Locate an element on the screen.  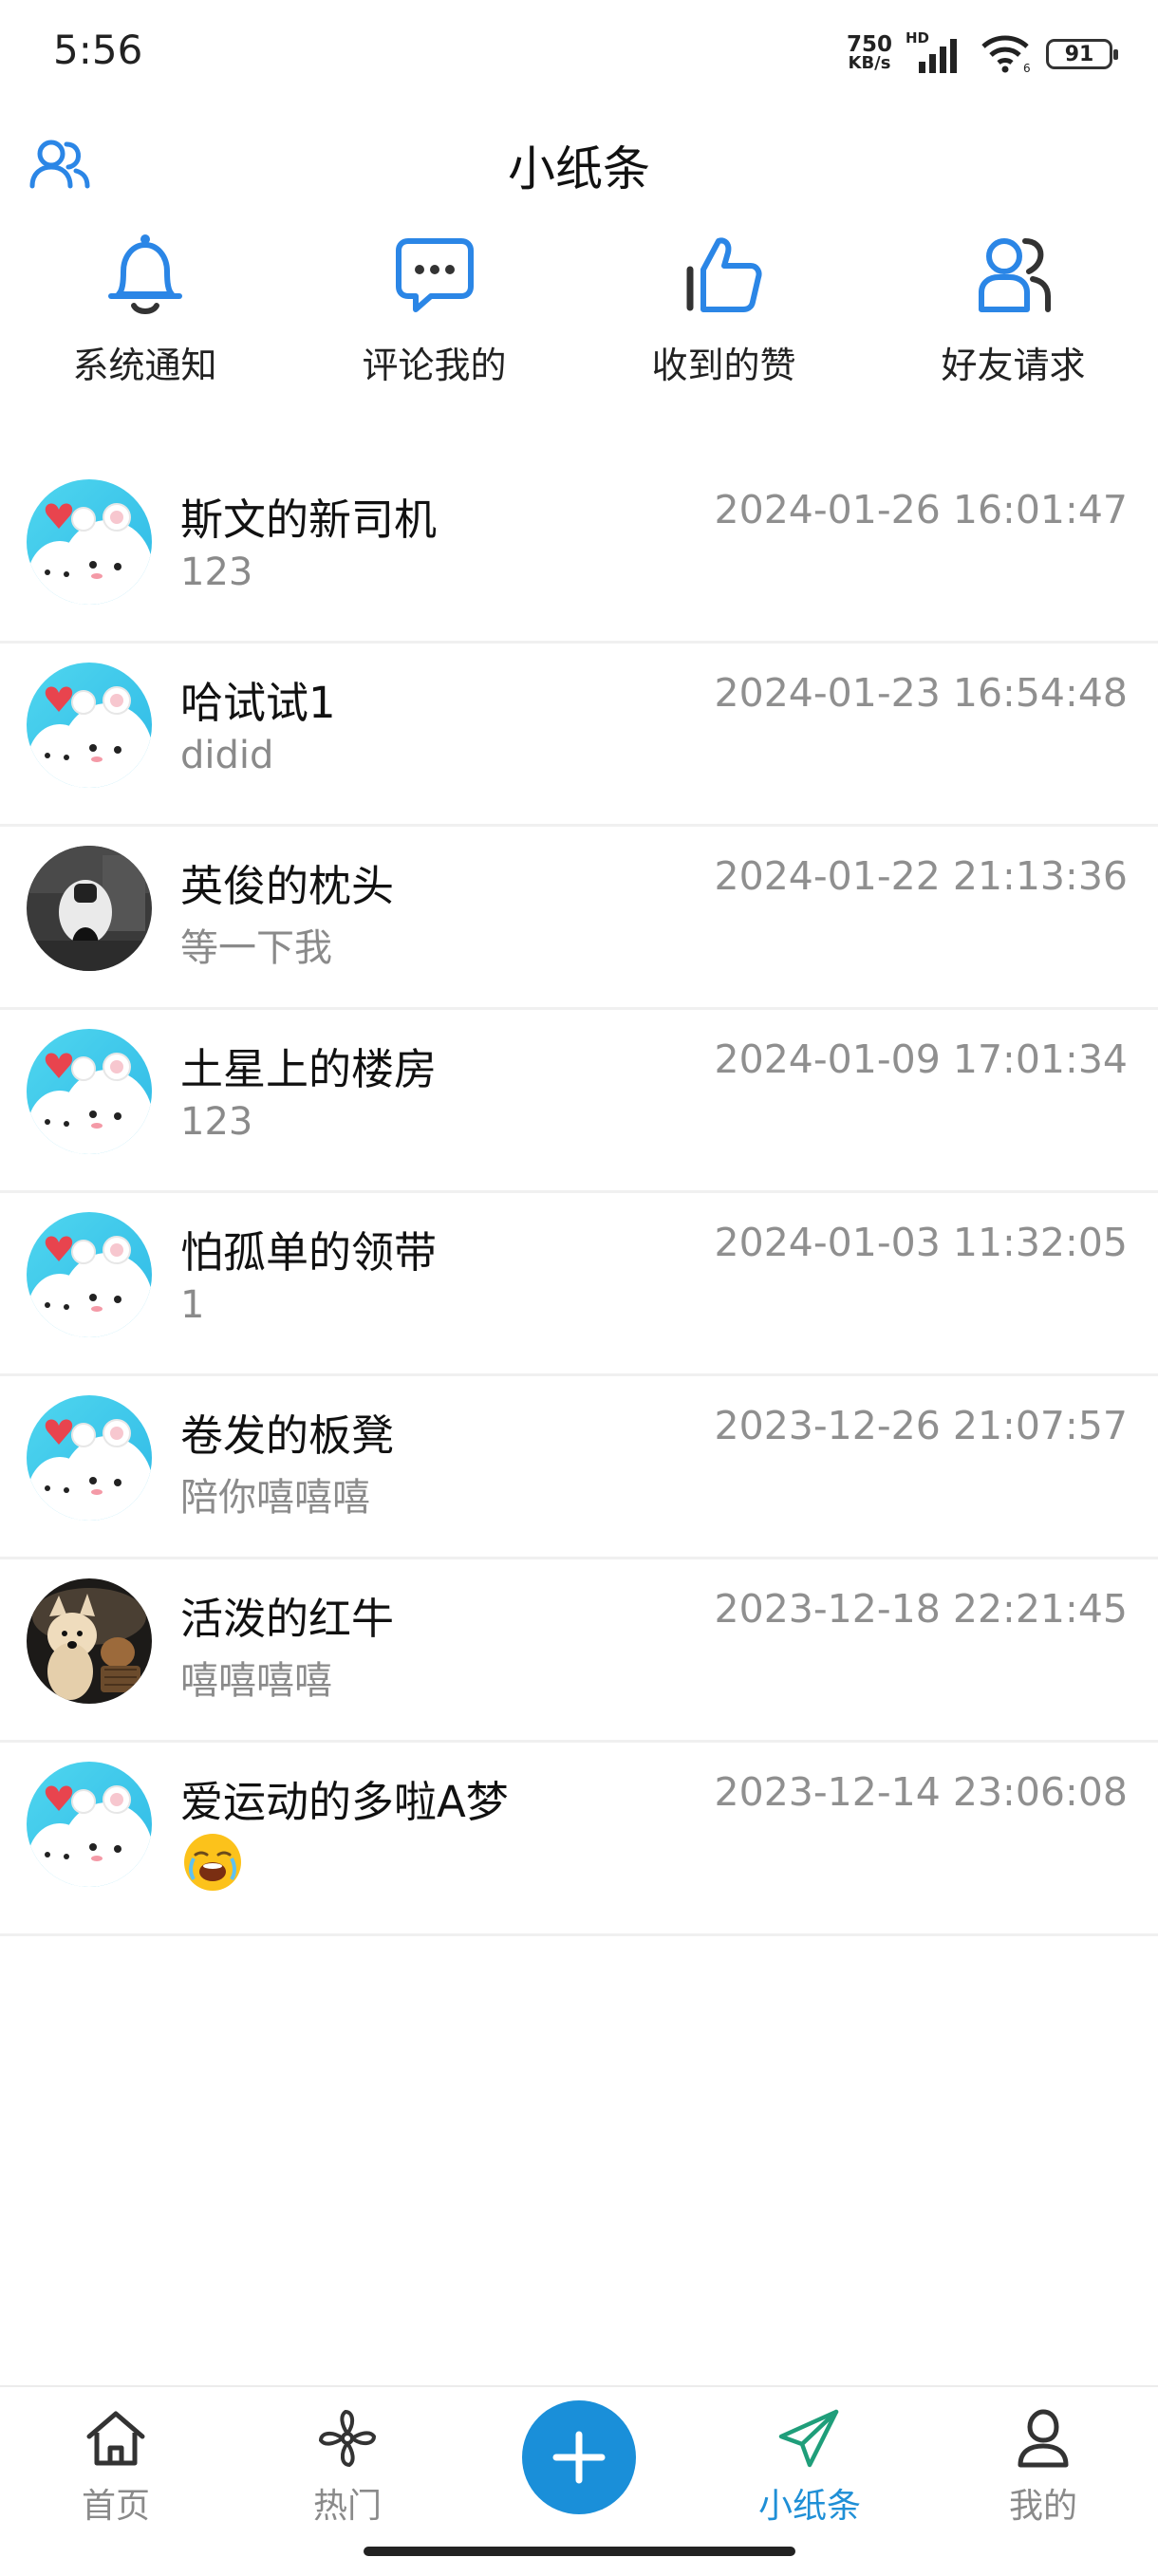
quick-action-label: 评论我的 is located at coordinates (434, 366).